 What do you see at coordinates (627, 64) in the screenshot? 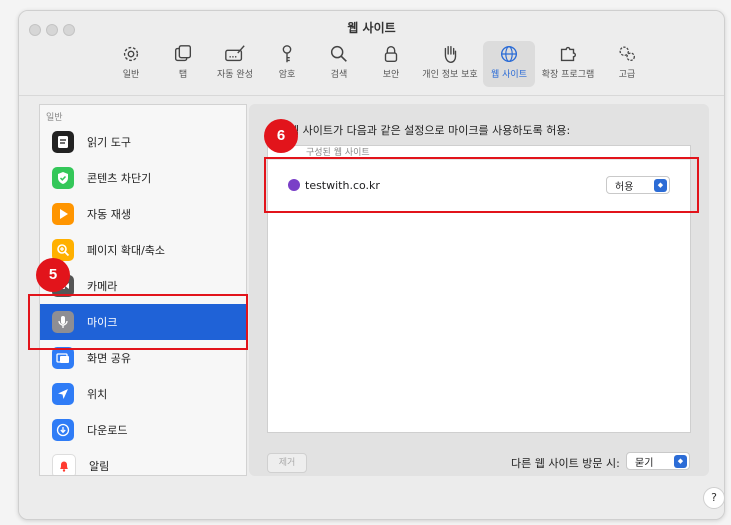
I see `tab-advanced: 고급` at bounding box center [627, 64].